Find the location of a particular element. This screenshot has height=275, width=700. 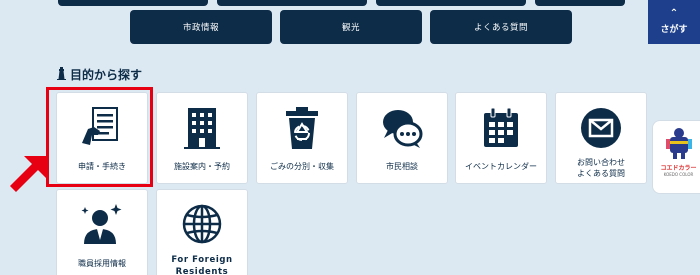

mascot-icon is located at coordinates (678, 143).